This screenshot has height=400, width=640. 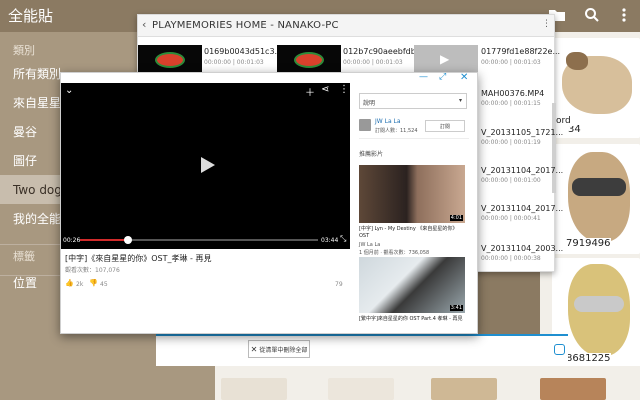 I want to click on channel-row: JW La La 訂閱人數：11,524 訂閱, so click(x=414, y=128).